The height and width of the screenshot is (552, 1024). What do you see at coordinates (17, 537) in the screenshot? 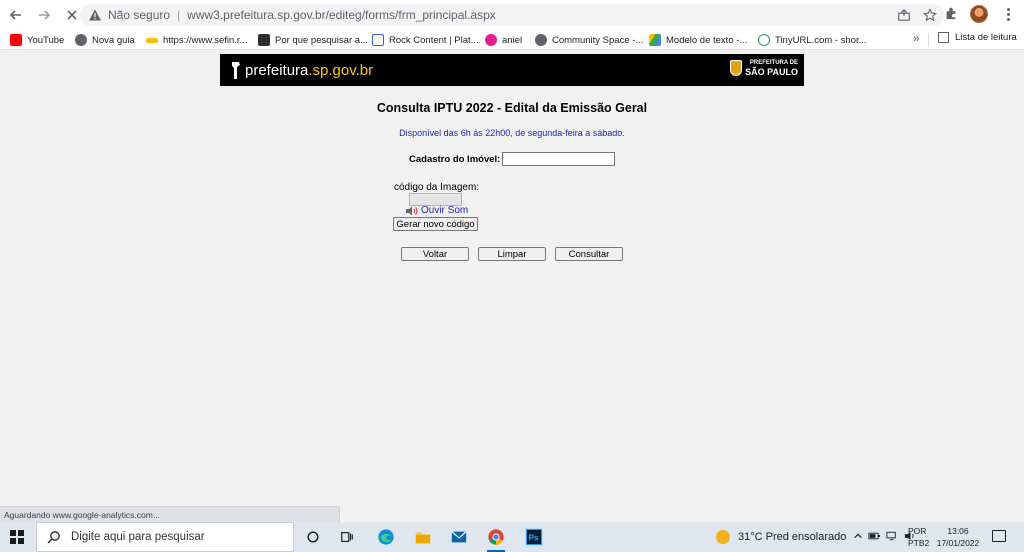
I see `windows-start-icon` at bounding box center [17, 537].